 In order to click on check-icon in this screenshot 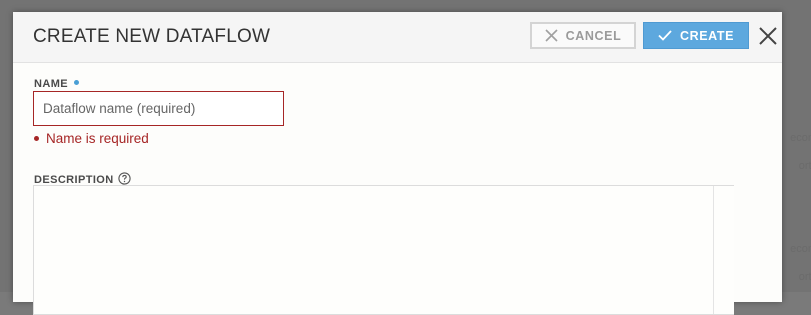, I will do `click(665, 35)`.